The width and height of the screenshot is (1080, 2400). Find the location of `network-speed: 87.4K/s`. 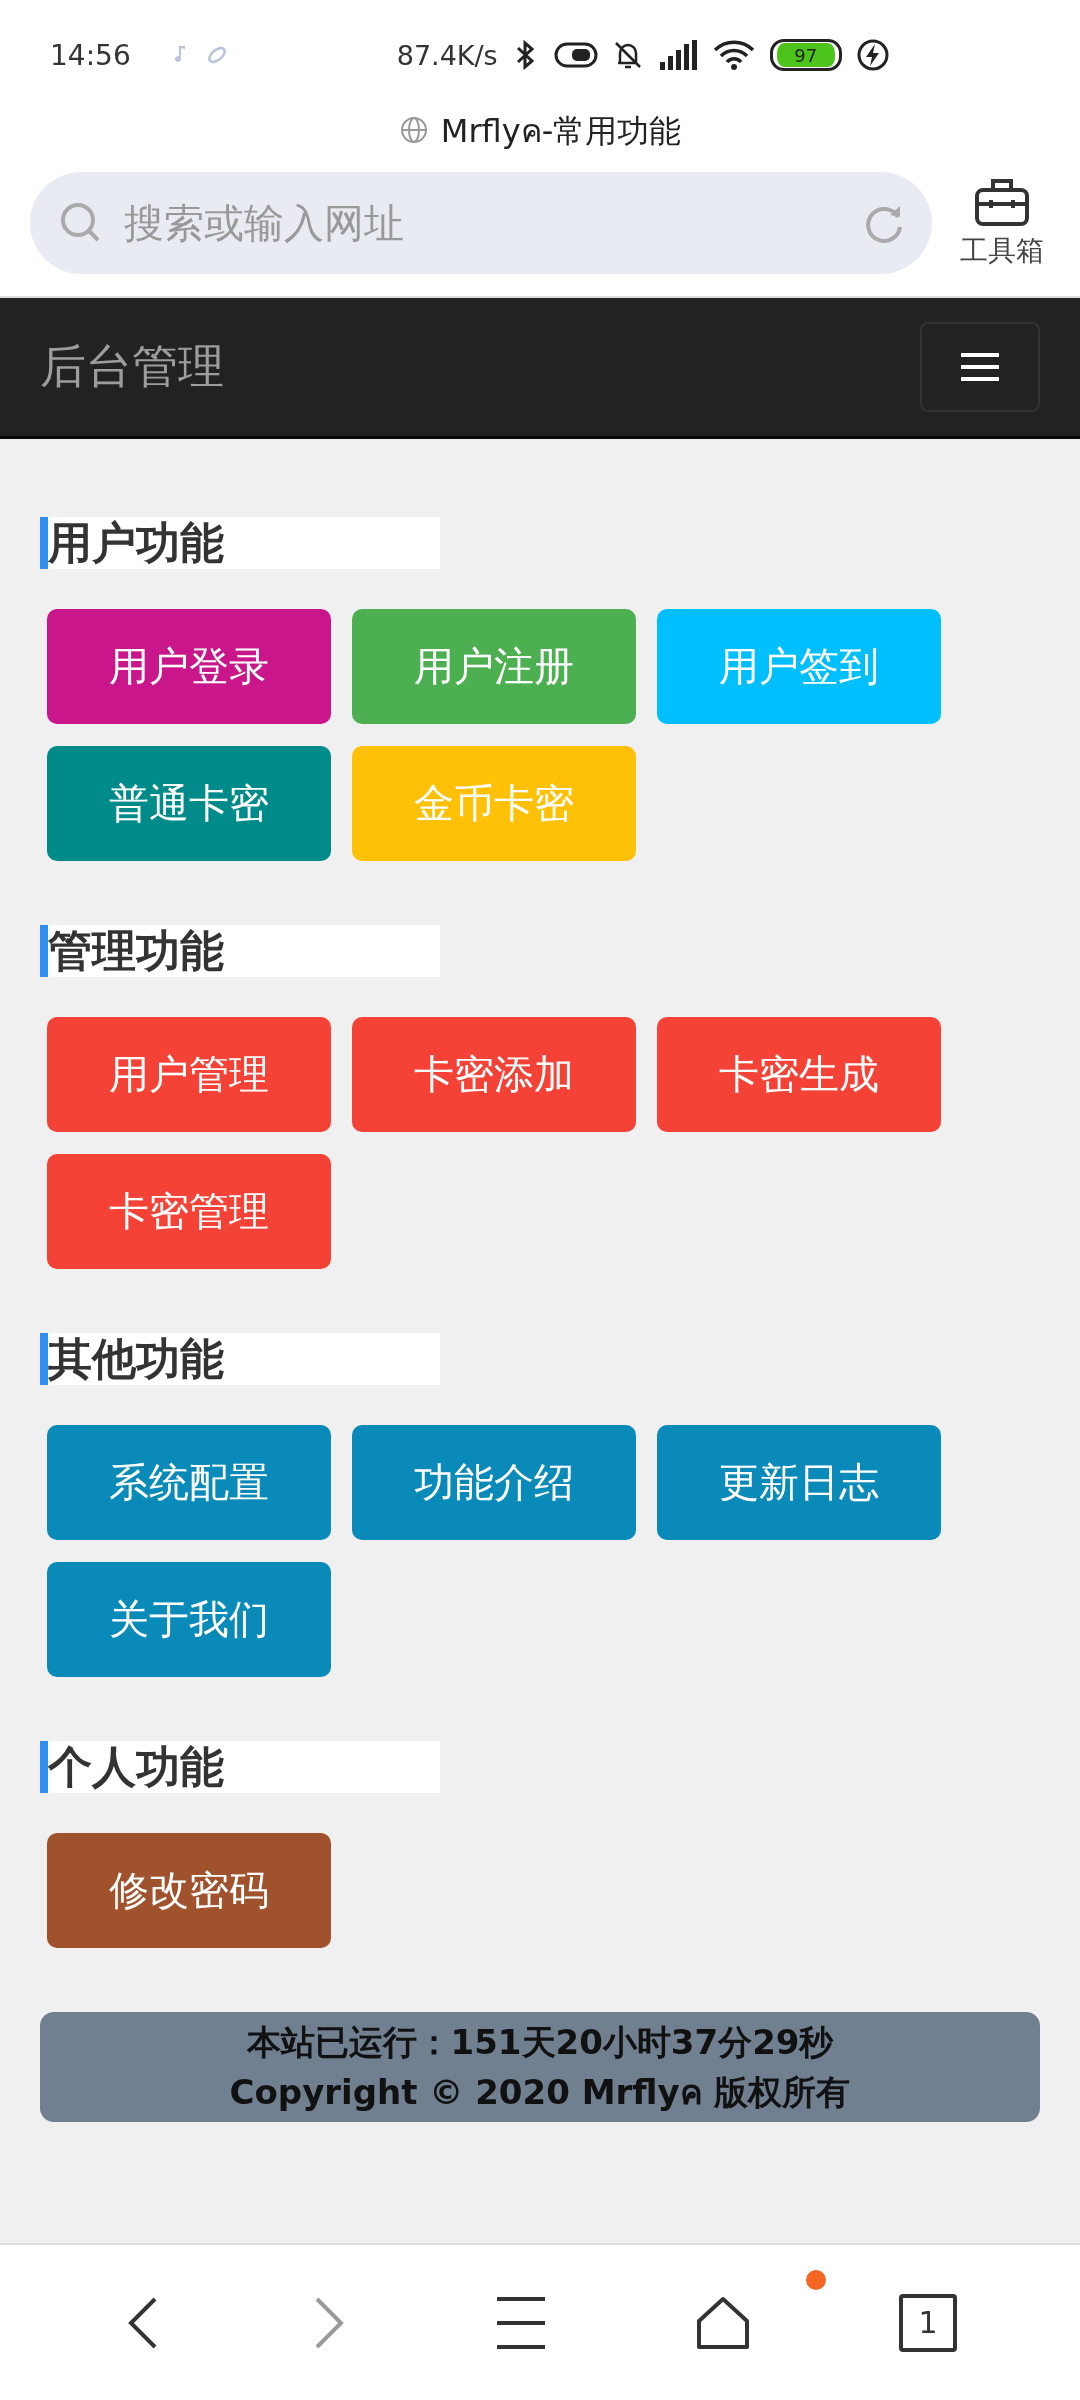

network-speed: 87.4K/s is located at coordinates (447, 55).